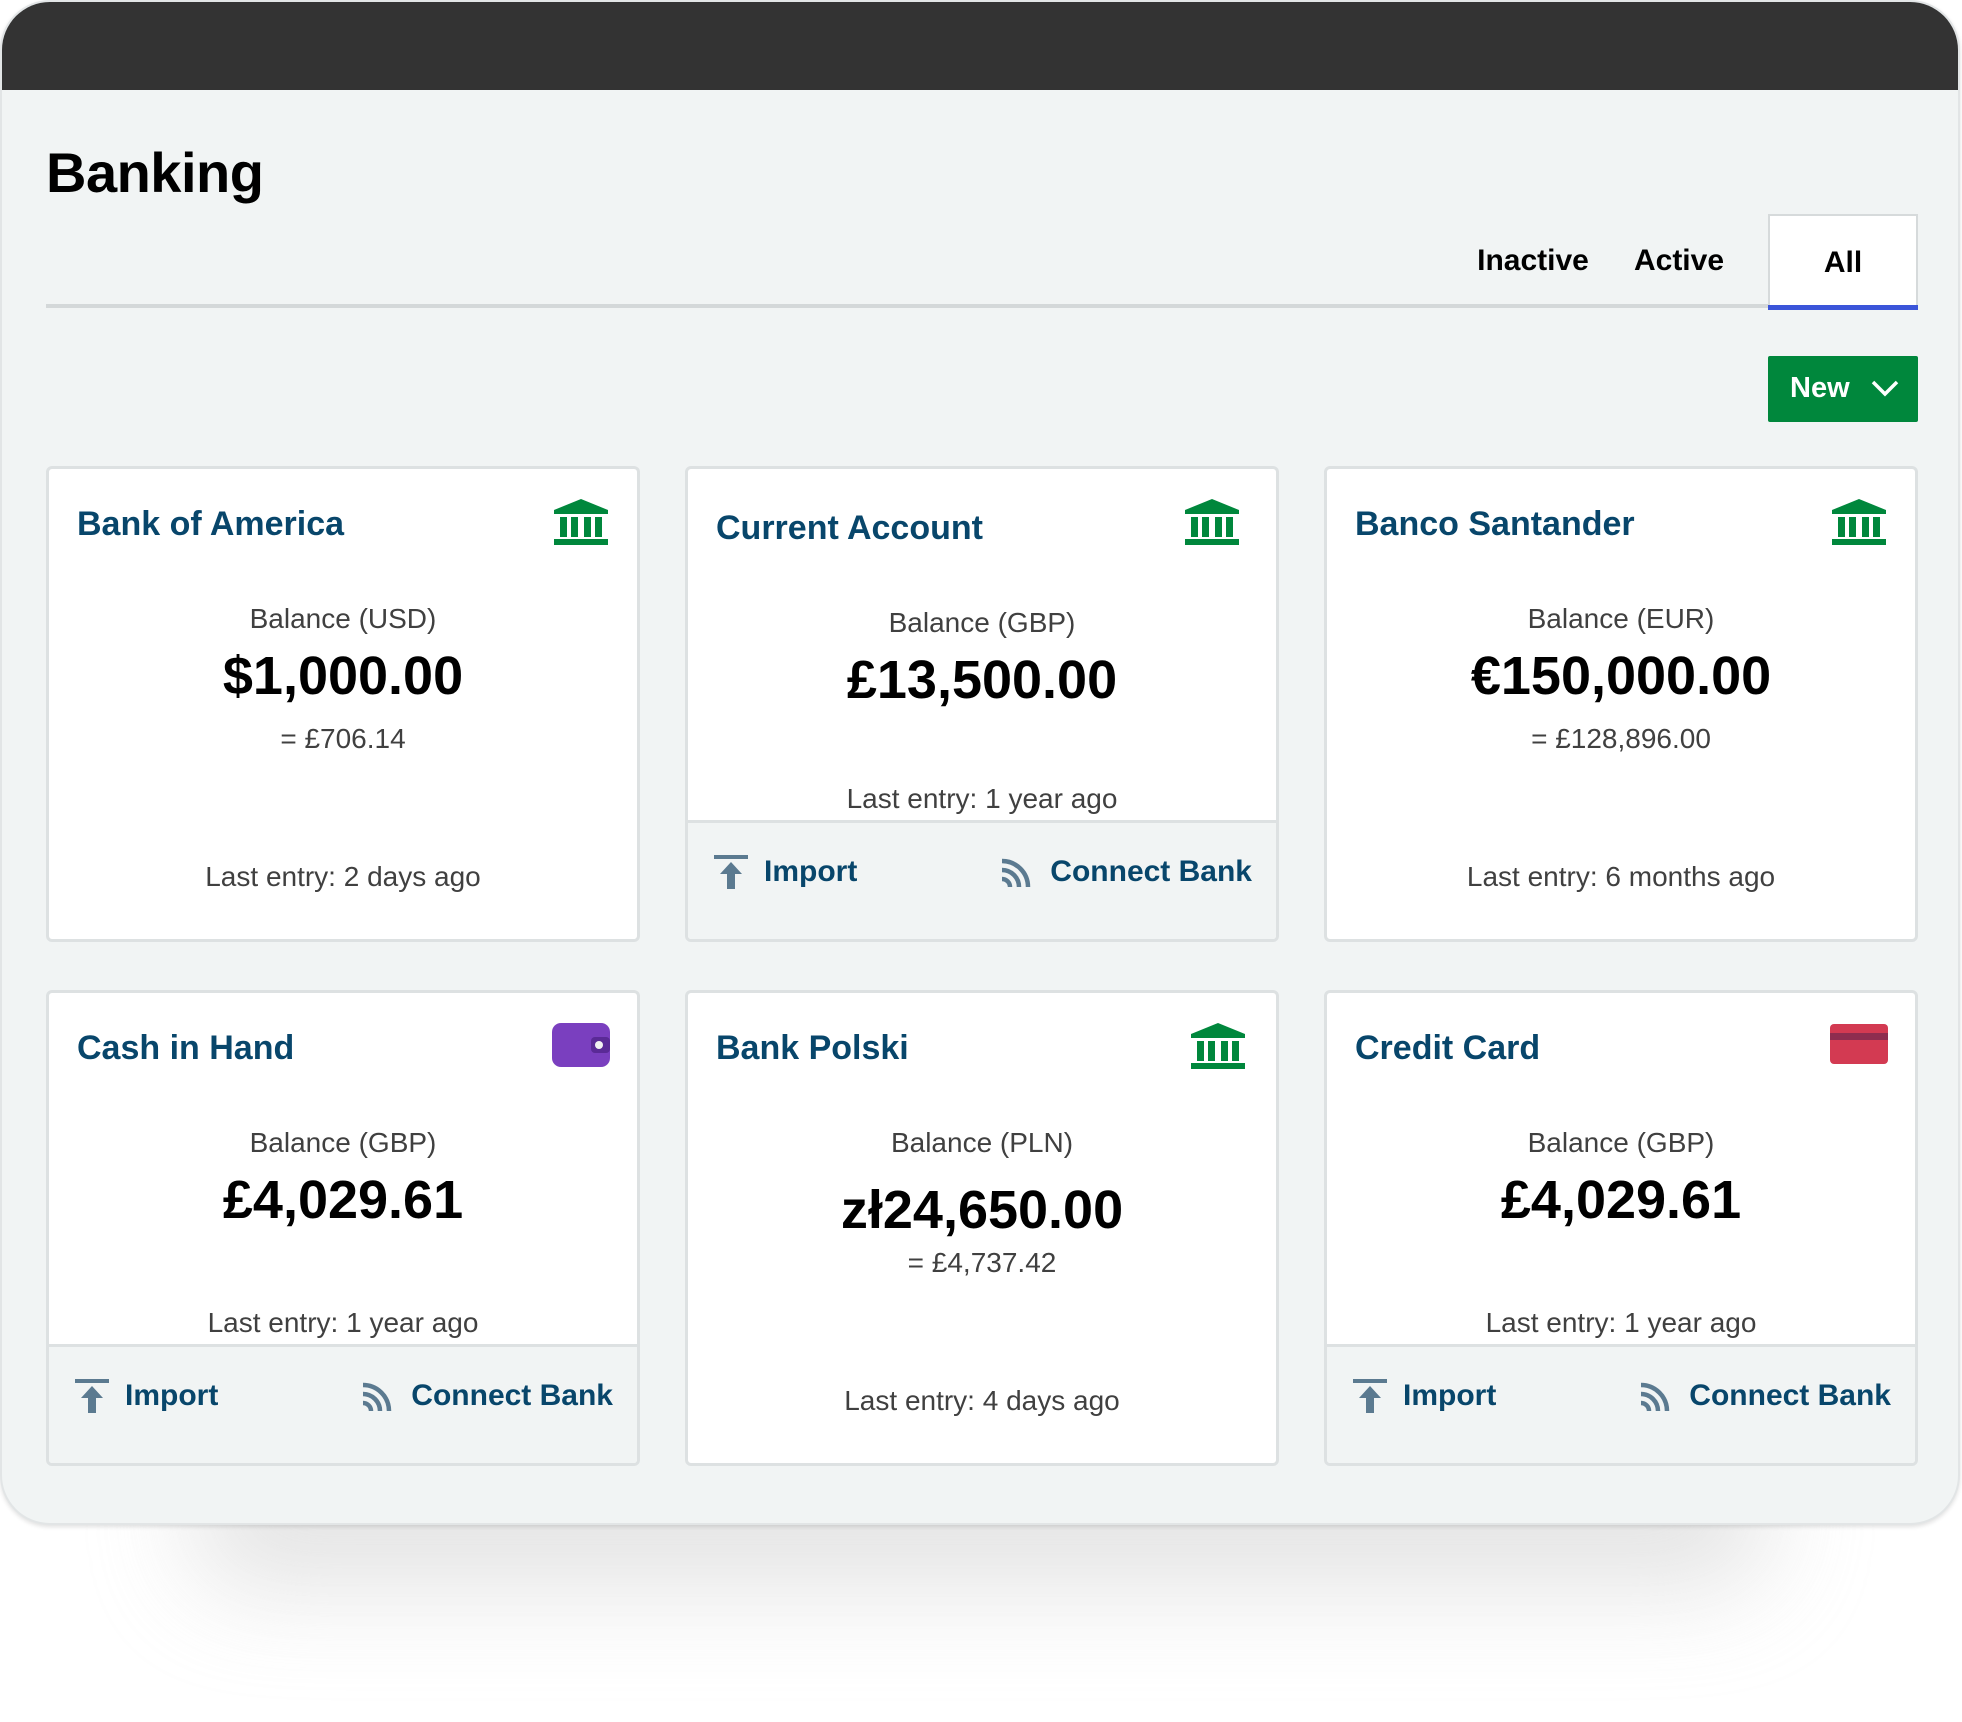  I want to click on balance-value: €150,000.00, so click(1621, 676).